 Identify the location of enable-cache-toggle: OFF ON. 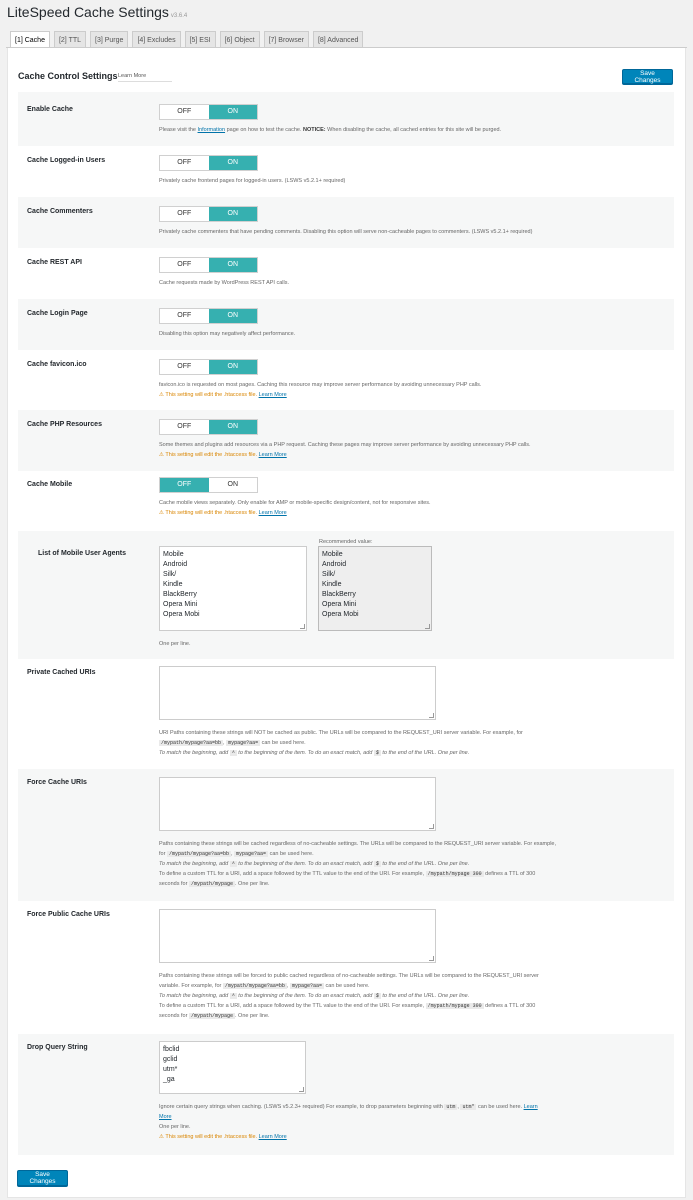
(208, 112).